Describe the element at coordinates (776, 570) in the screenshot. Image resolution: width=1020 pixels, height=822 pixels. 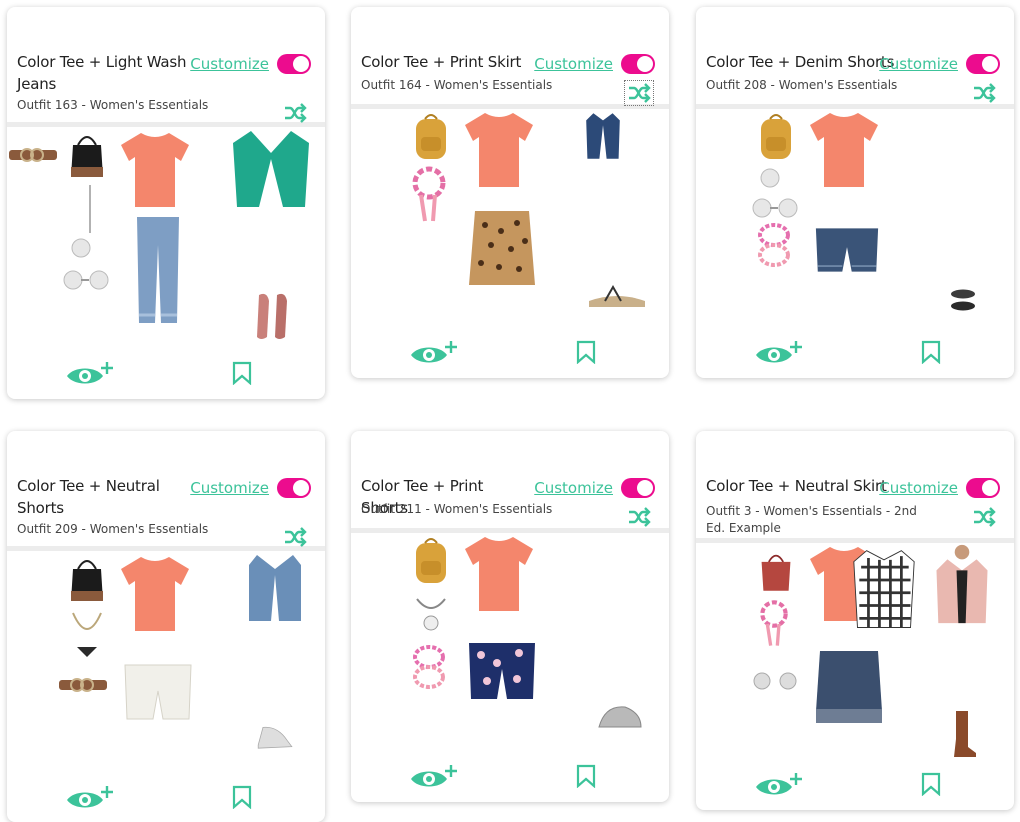
I see `red-bag-image` at that location.